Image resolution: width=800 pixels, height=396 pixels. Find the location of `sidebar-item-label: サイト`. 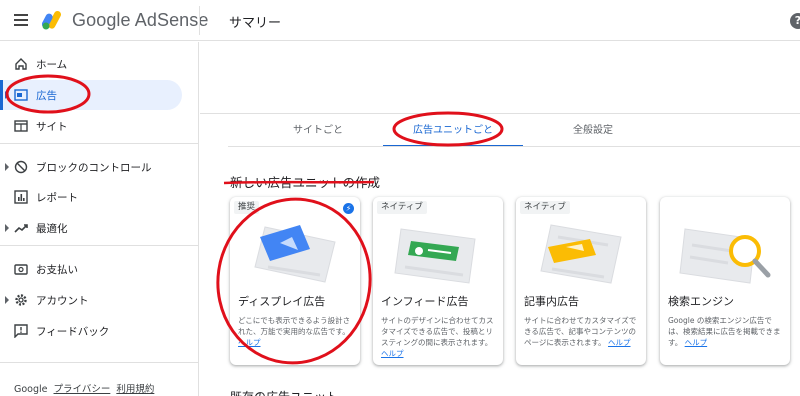

sidebar-item-label: サイト is located at coordinates (52, 127).